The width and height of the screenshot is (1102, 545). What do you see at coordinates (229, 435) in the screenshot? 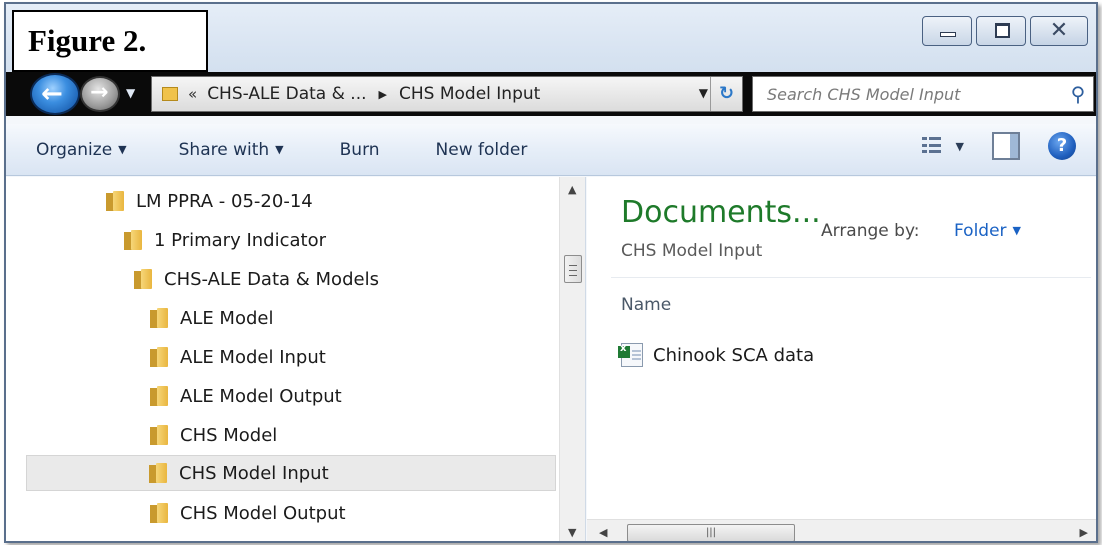
I see `tree-item-label: CHS Model` at bounding box center [229, 435].